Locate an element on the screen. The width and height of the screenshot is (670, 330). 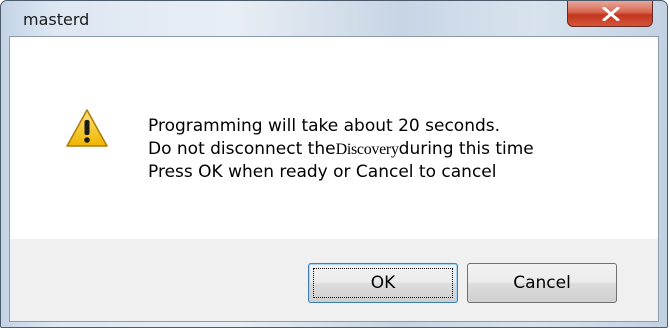
title-bar: masterd is located at coordinates (334, 18).